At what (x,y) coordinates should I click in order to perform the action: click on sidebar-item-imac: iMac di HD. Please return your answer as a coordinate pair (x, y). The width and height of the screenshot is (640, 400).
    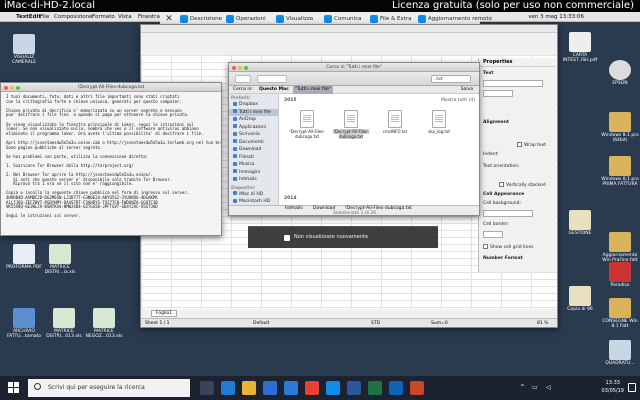
    Looking at the image, I should click on (253, 195).